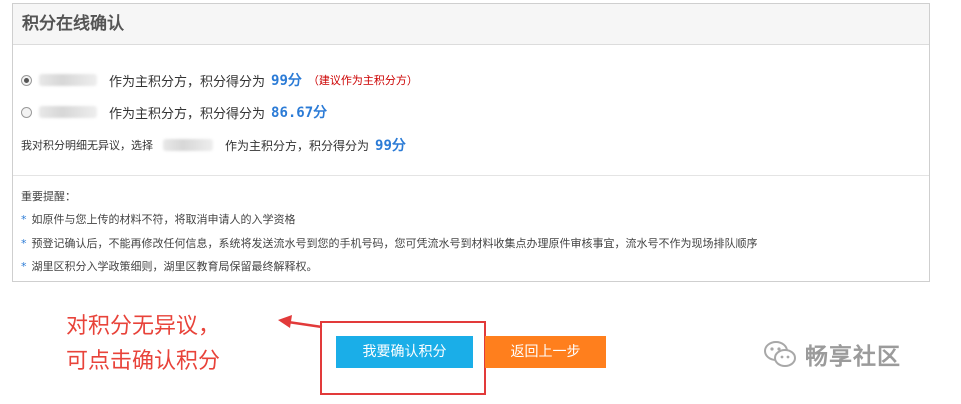  I want to click on panel-title: 积分在线确认, so click(471, 24).